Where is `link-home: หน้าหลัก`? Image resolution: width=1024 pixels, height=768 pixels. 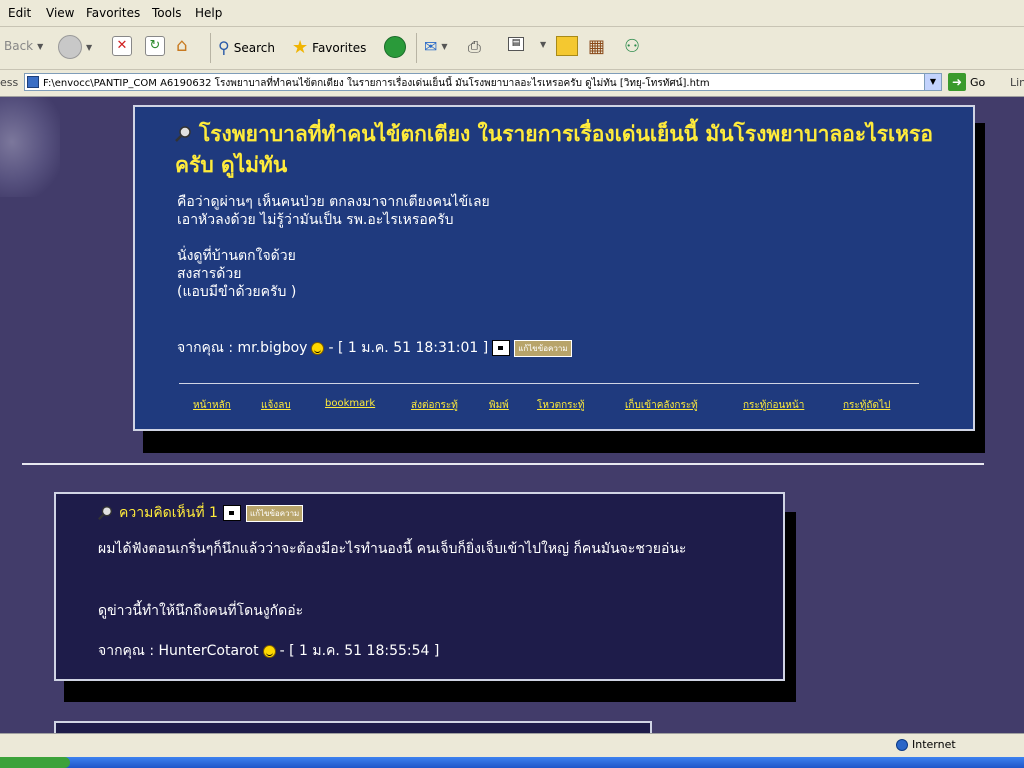 link-home: หน้าหลัก is located at coordinates (212, 405).